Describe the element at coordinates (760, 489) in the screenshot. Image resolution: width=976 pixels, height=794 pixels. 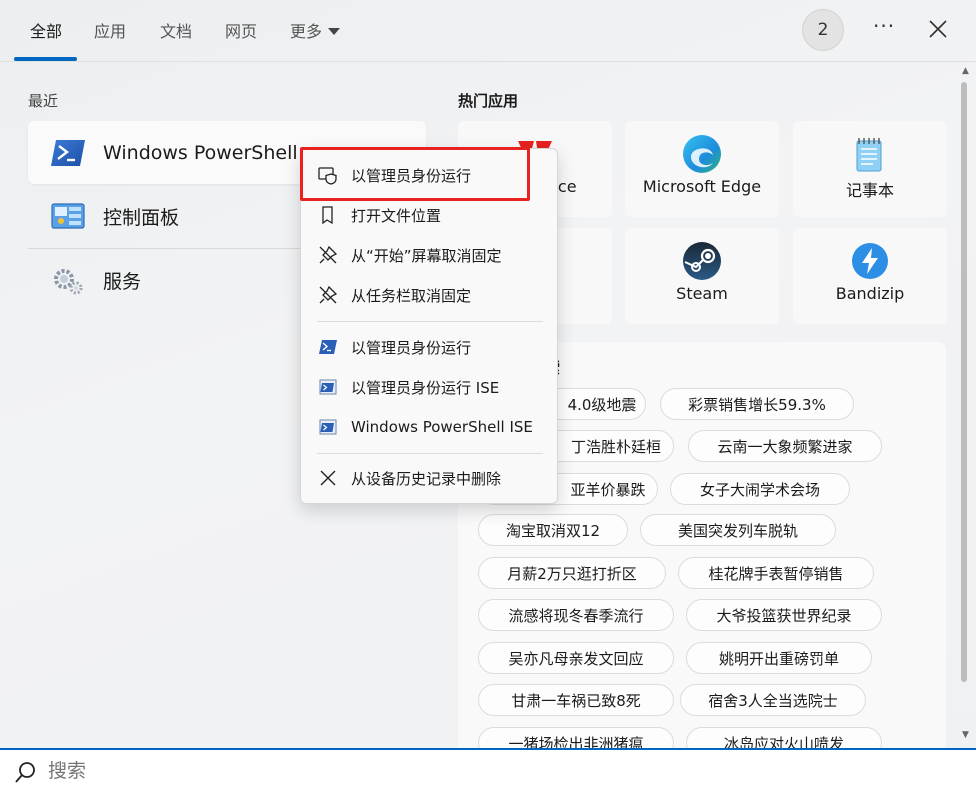
I see `hot-search-item: 女子大闹学术会场` at that location.